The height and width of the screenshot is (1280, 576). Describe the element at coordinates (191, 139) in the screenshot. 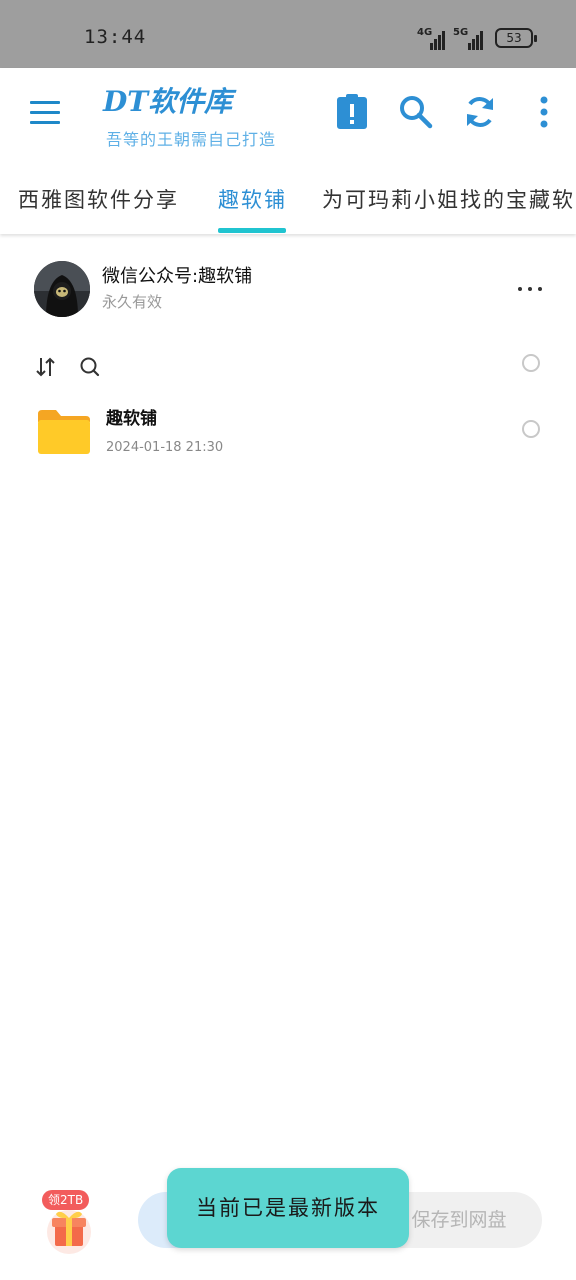

I see `app-subtitle: 吾等的王朝需自己打造` at that location.